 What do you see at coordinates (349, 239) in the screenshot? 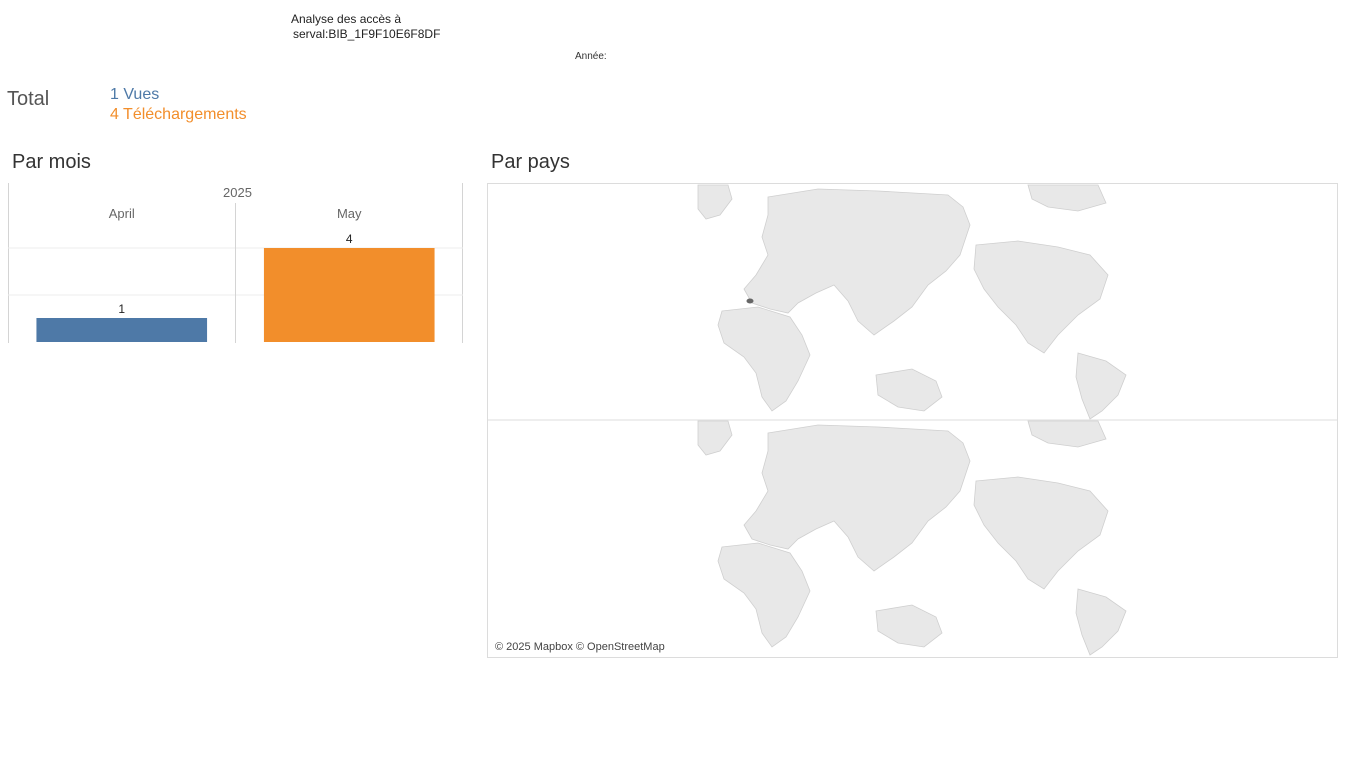
I see `data-label-may: 4` at bounding box center [349, 239].